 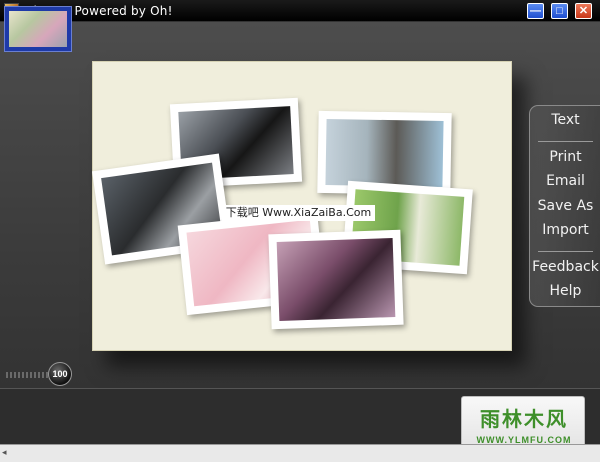 What do you see at coordinates (565, 120) in the screenshot?
I see `menu-text: Text` at bounding box center [565, 120].